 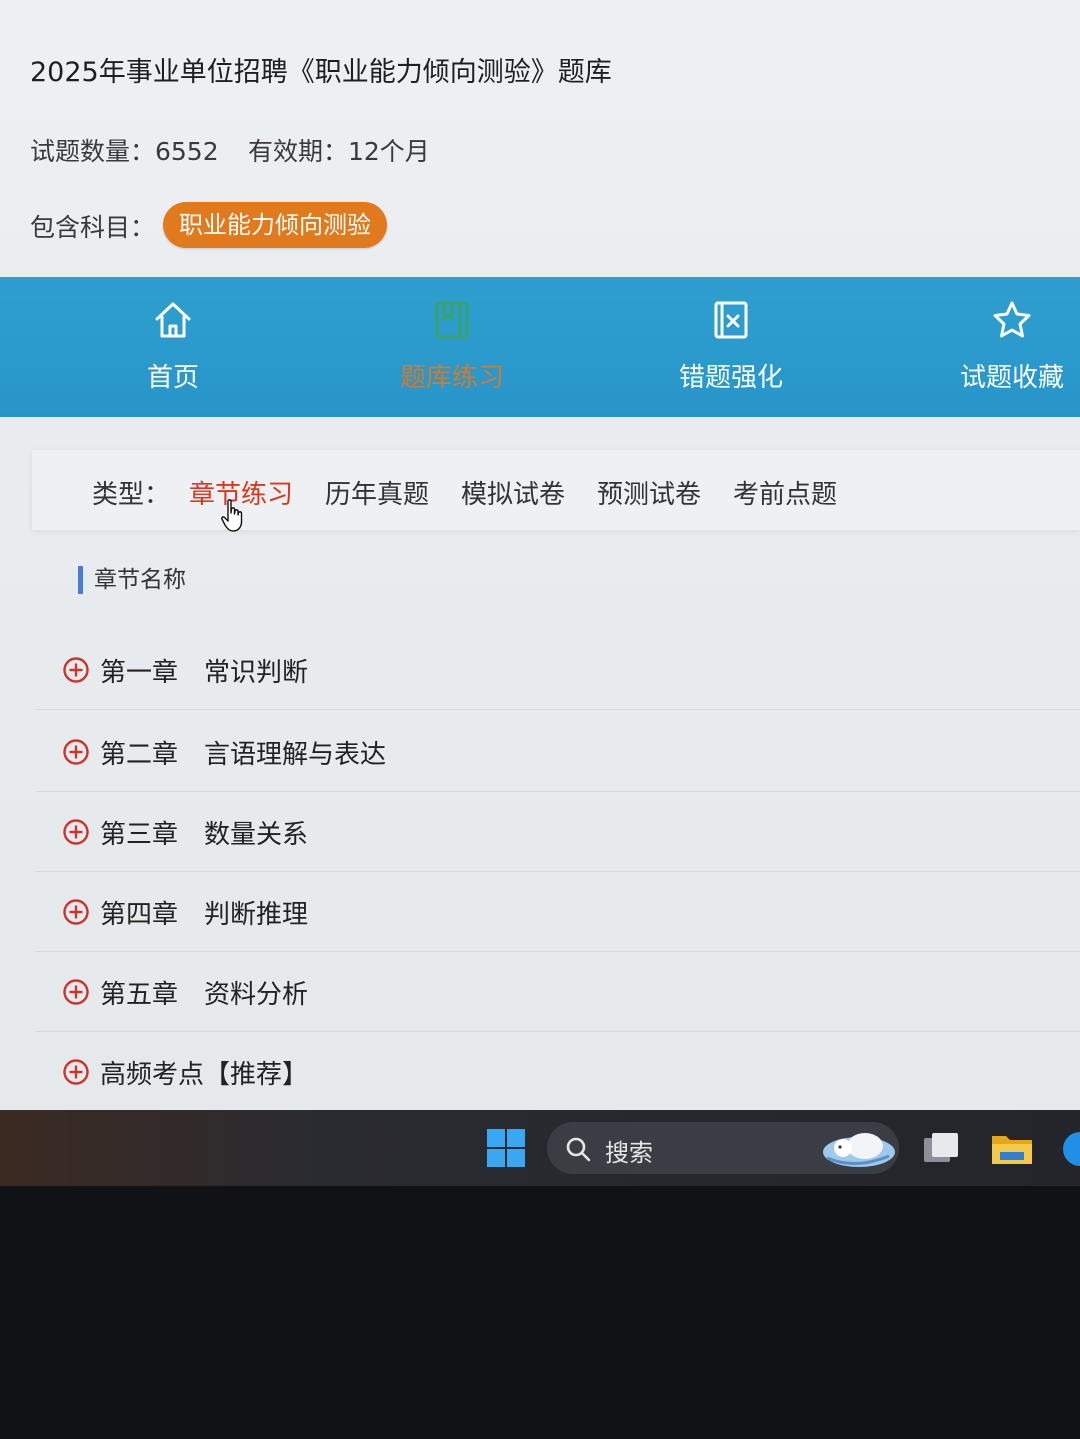 What do you see at coordinates (558, 752) in the screenshot?
I see `chapter-row-2: 第二章 言语理解与表达` at bounding box center [558, 752].